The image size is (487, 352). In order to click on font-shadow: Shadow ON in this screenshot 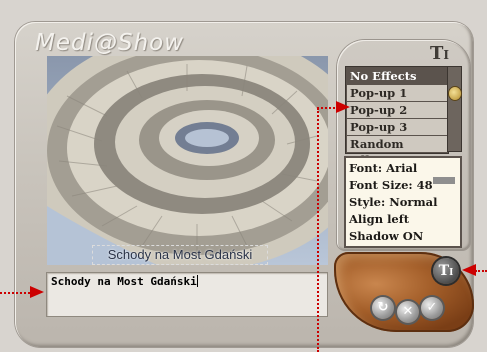, I will do `click(386, 236)`.